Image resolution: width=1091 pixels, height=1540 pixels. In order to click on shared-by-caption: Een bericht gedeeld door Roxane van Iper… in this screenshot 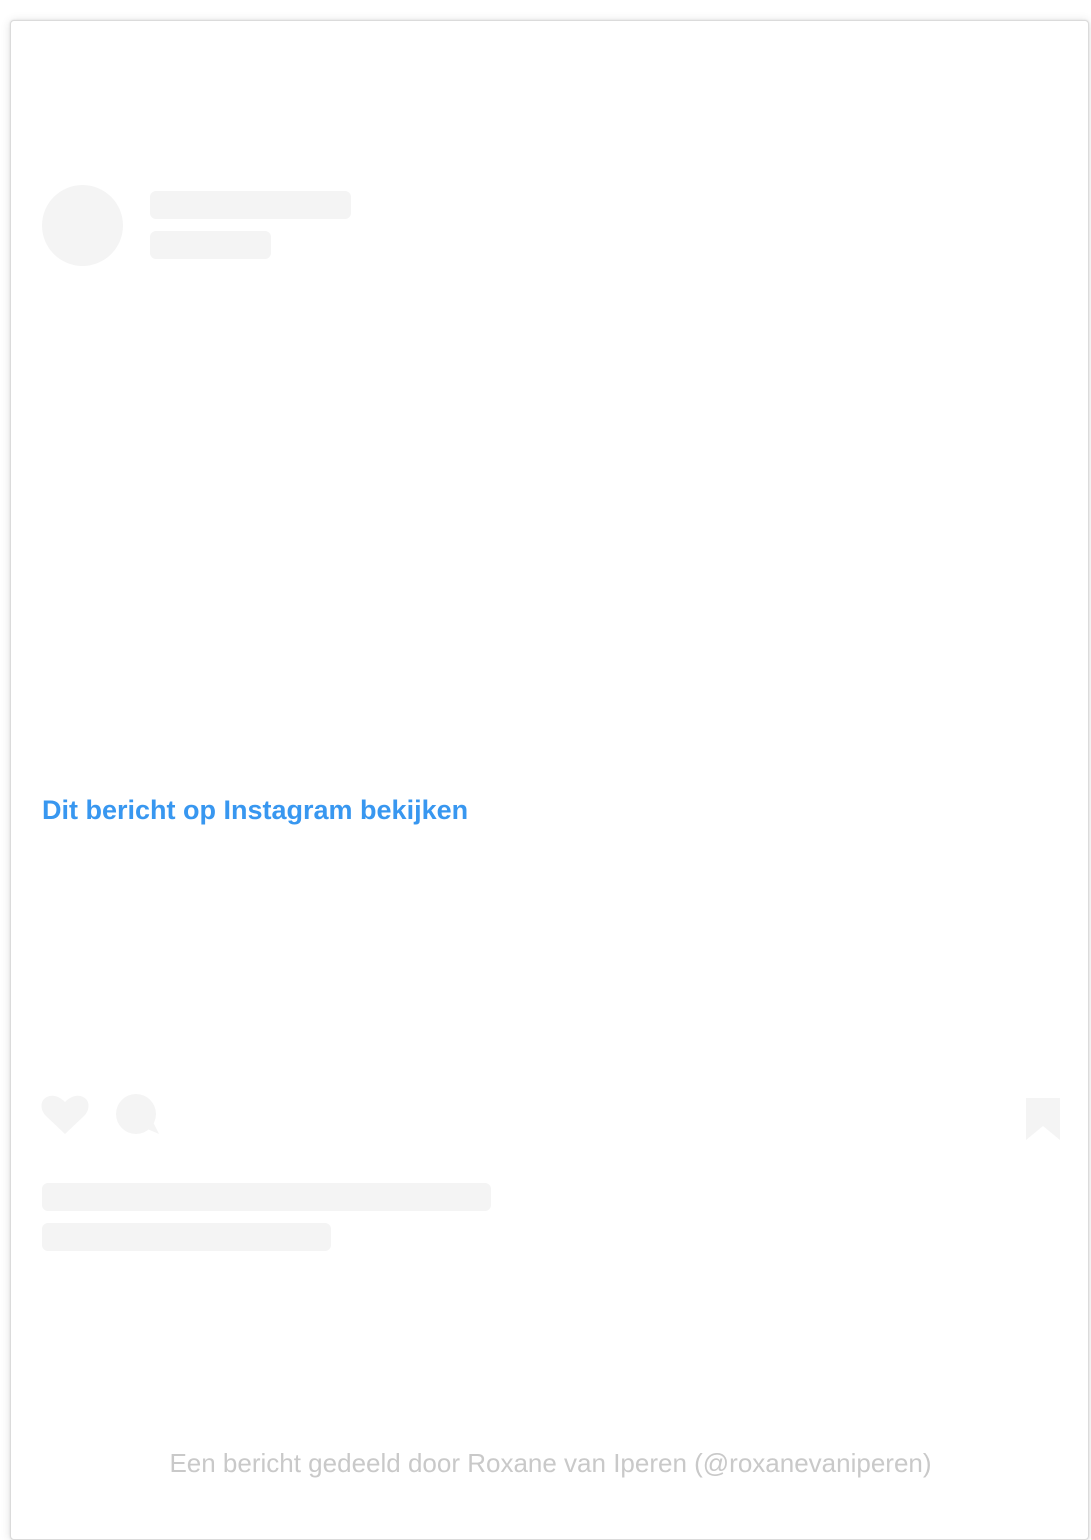, I will do `click(550, 1463)`.